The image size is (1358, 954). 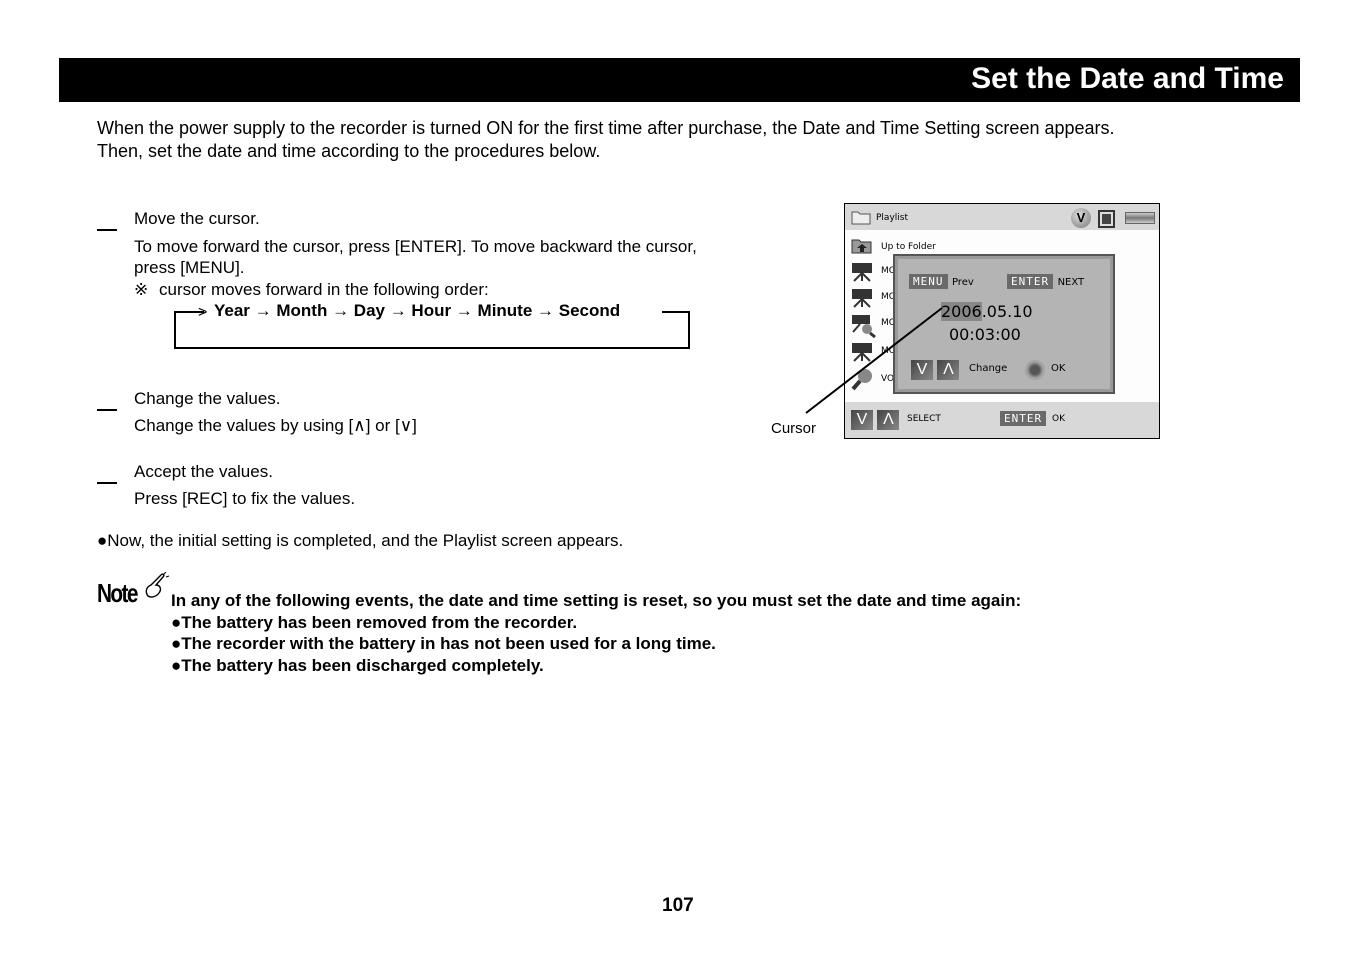 I want to click on list-item: MO, so click(x=873, y=274).